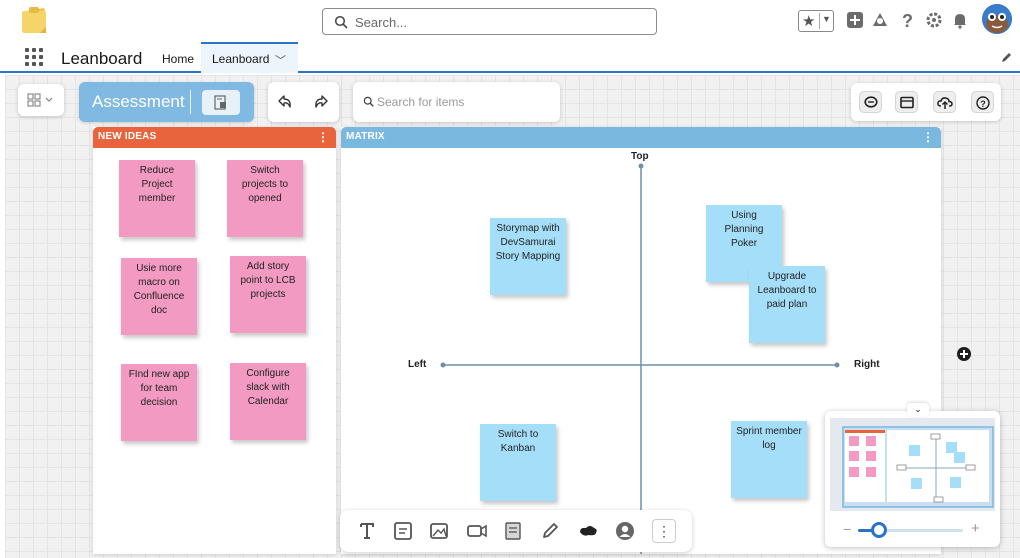 The image size is (1020, 558). I want to click on cloud-upload-button, so click(944, 102).